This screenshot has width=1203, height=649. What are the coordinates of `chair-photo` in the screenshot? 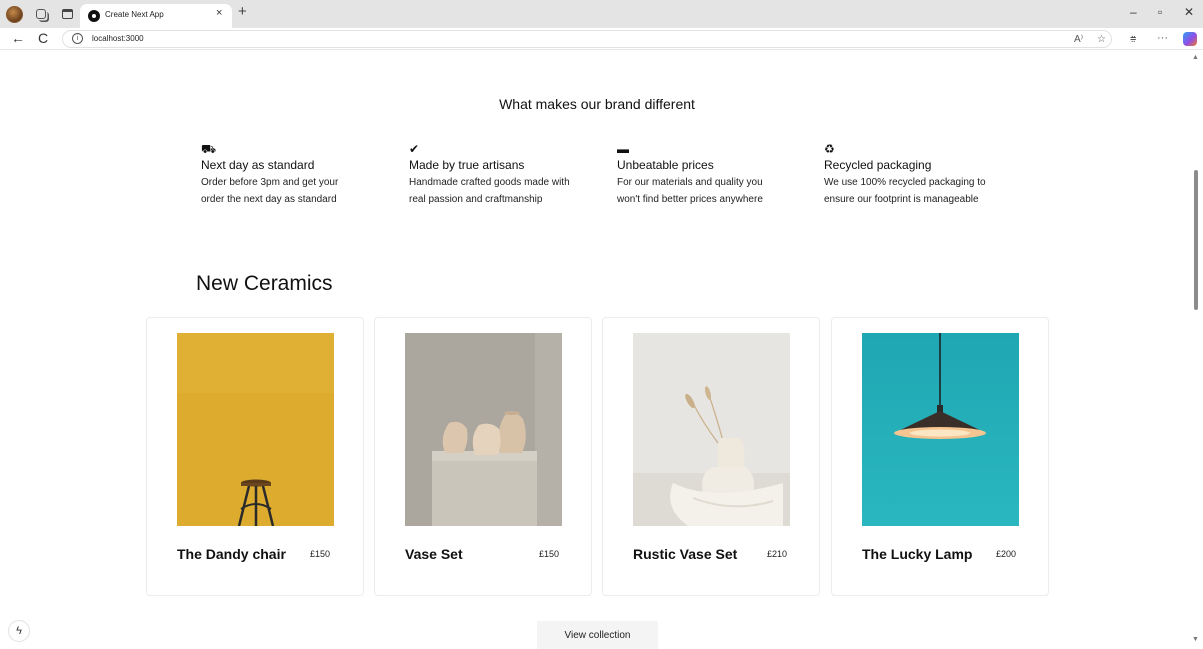 It's located at (255, 429).